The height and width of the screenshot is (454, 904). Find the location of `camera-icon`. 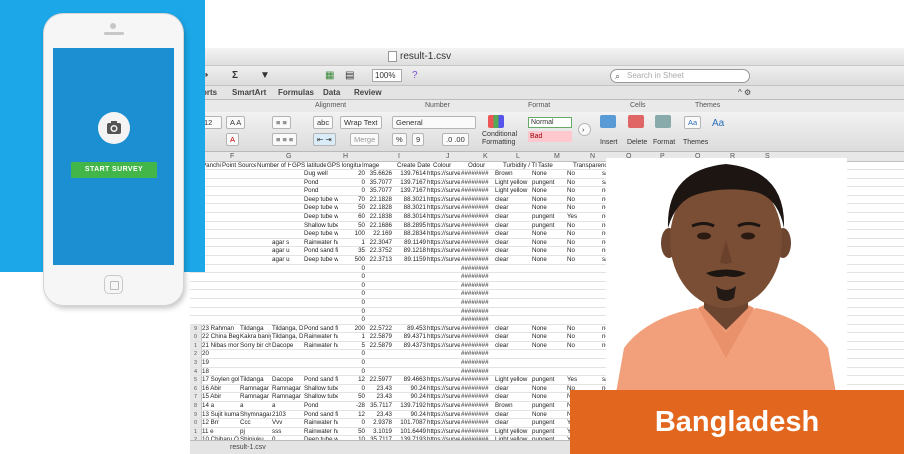

camera-icon is located at coordinates (114, 128).